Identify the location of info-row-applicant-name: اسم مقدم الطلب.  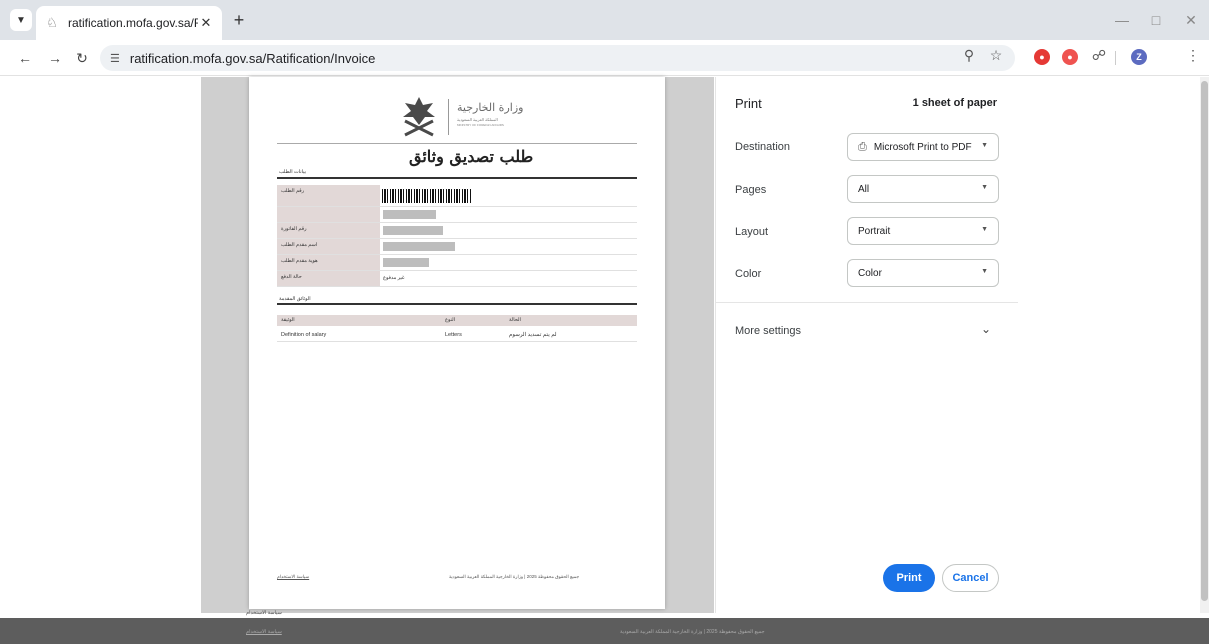
(457, 247).